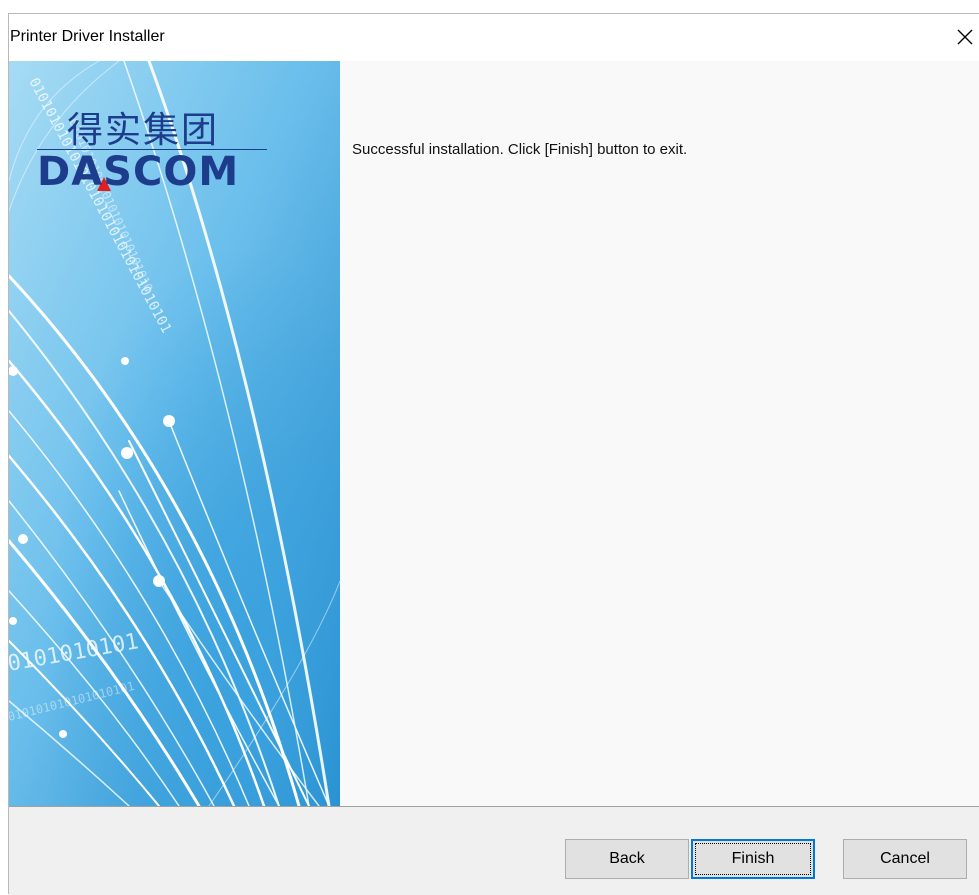 This screenshot has height=895, width=979. What do you see at coordinates (627, 859) in the screenshot?
I see `back-button: Back` at bounding box center [627, 859].